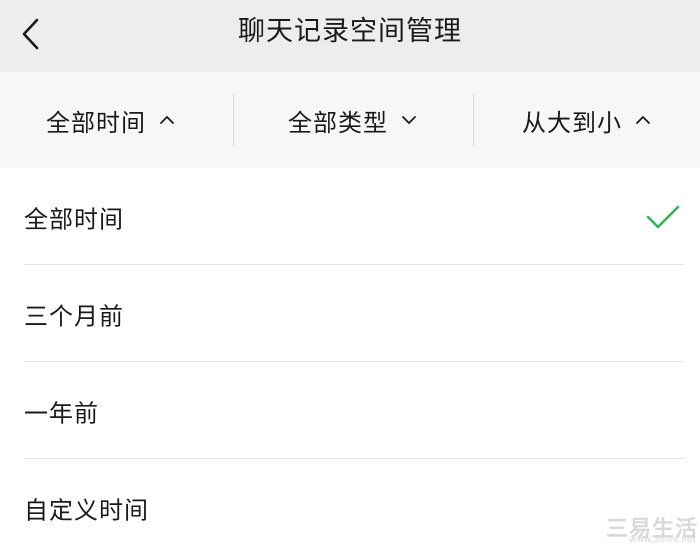  Describe the element at coordinates (663, 217) in the screenshot. I see `checkmark-icon` at that location.